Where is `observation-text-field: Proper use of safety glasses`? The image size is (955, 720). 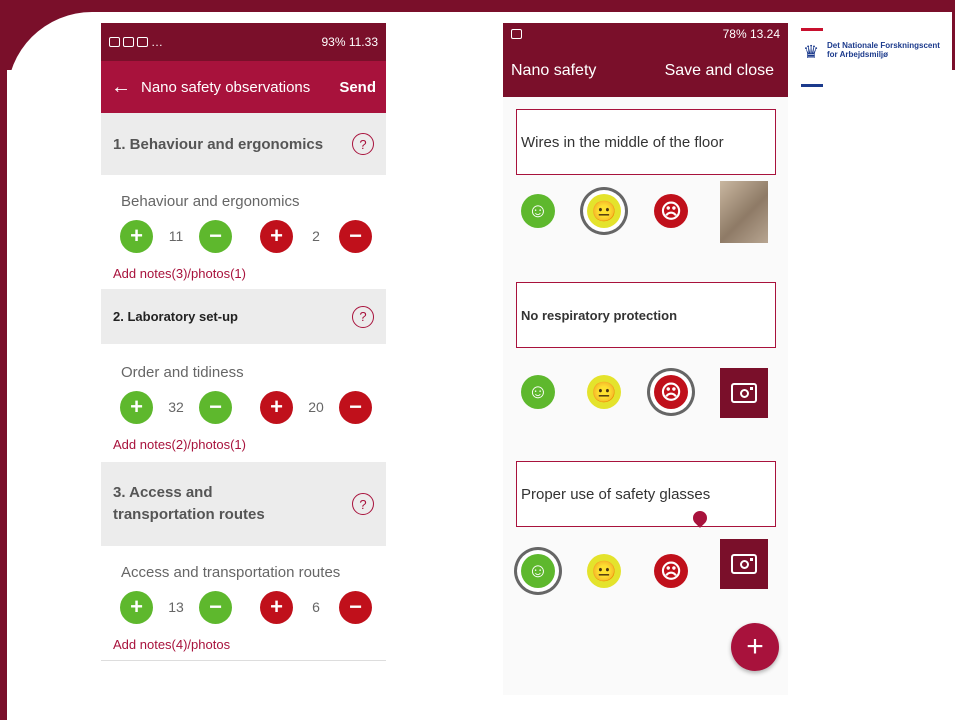 observation-text-field: Proper use of safety glasses is located at coordinates (646, 494).